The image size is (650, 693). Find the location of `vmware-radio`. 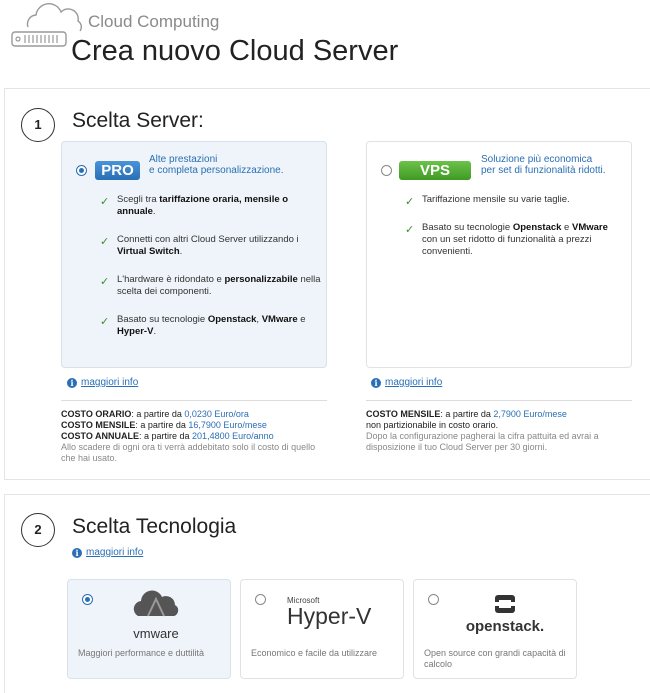

vmware-radio is located at coordinates (87, 599).